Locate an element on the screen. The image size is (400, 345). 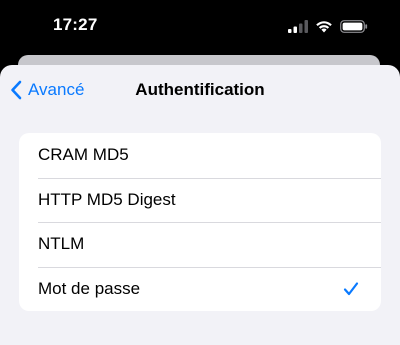
page-title: Authentification is located at coordinates (200, 89).